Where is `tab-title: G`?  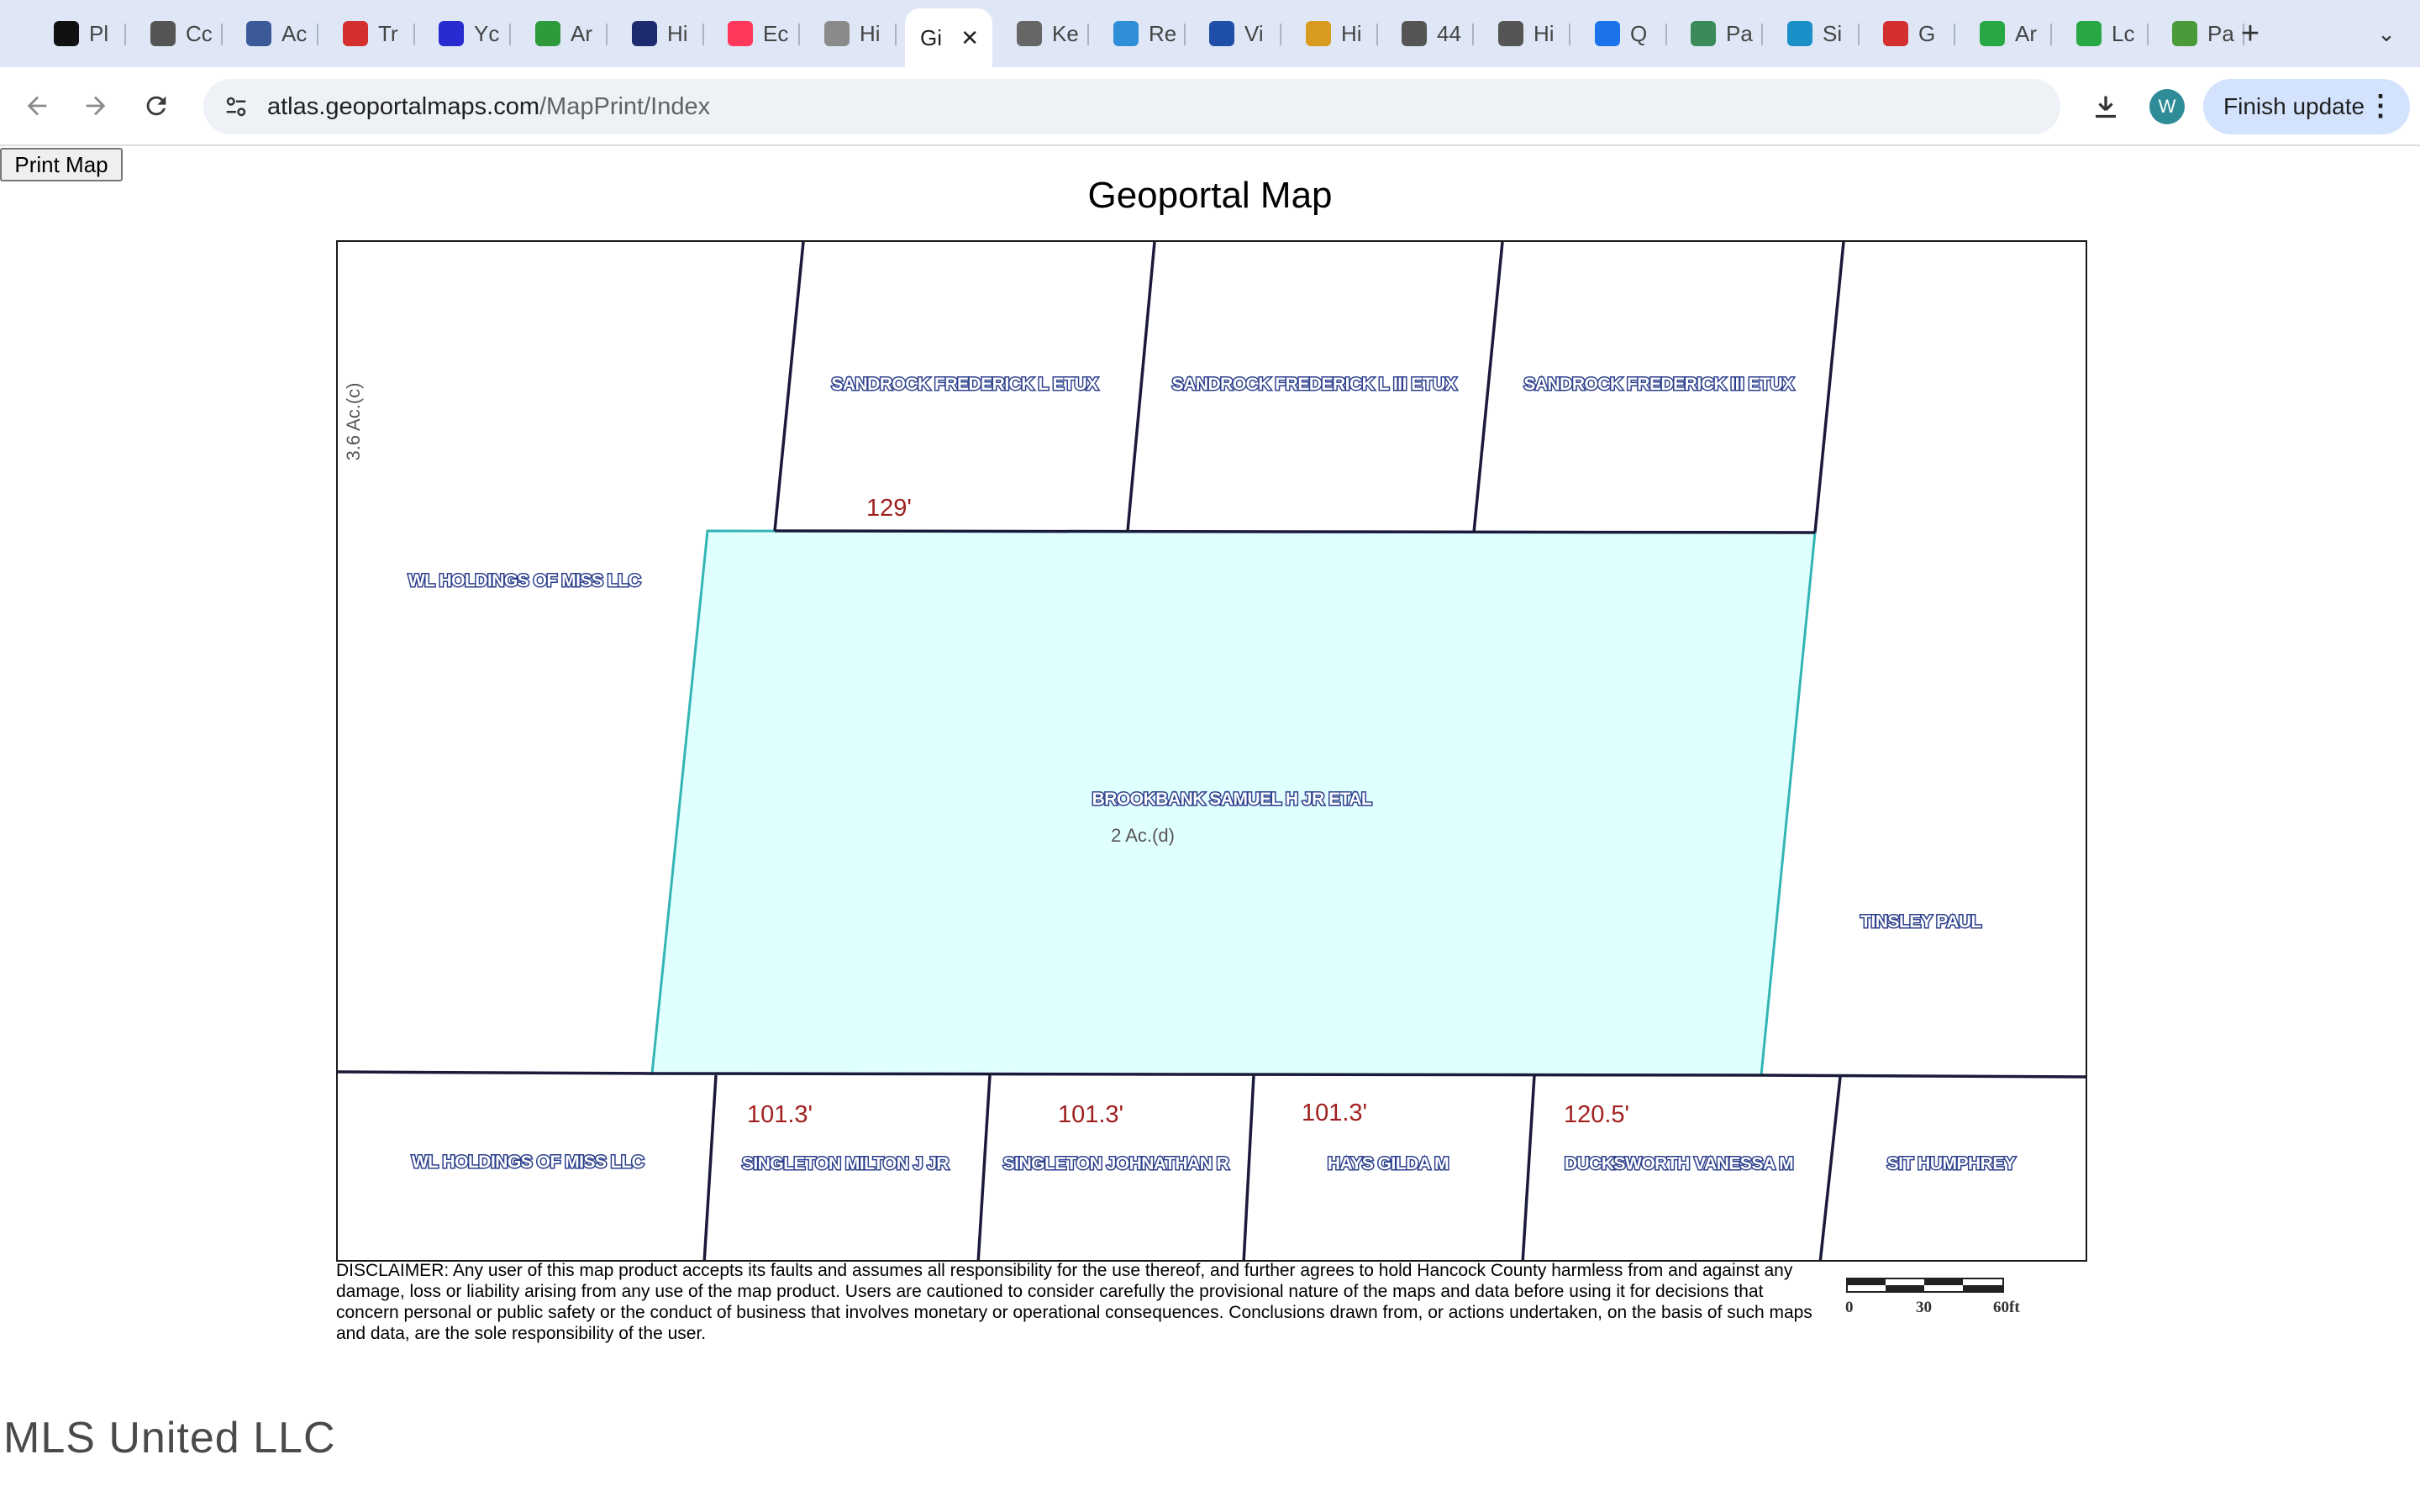 tab-title: G is located at coordinates (1927, 33).